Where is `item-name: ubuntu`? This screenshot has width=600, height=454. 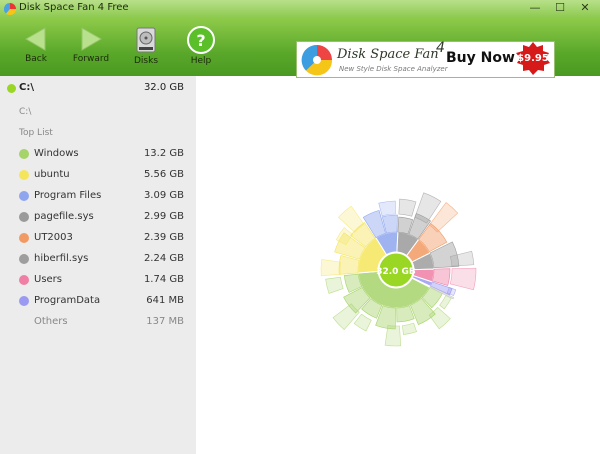 item-name: ubuntu is located at coordinates (52, 174).